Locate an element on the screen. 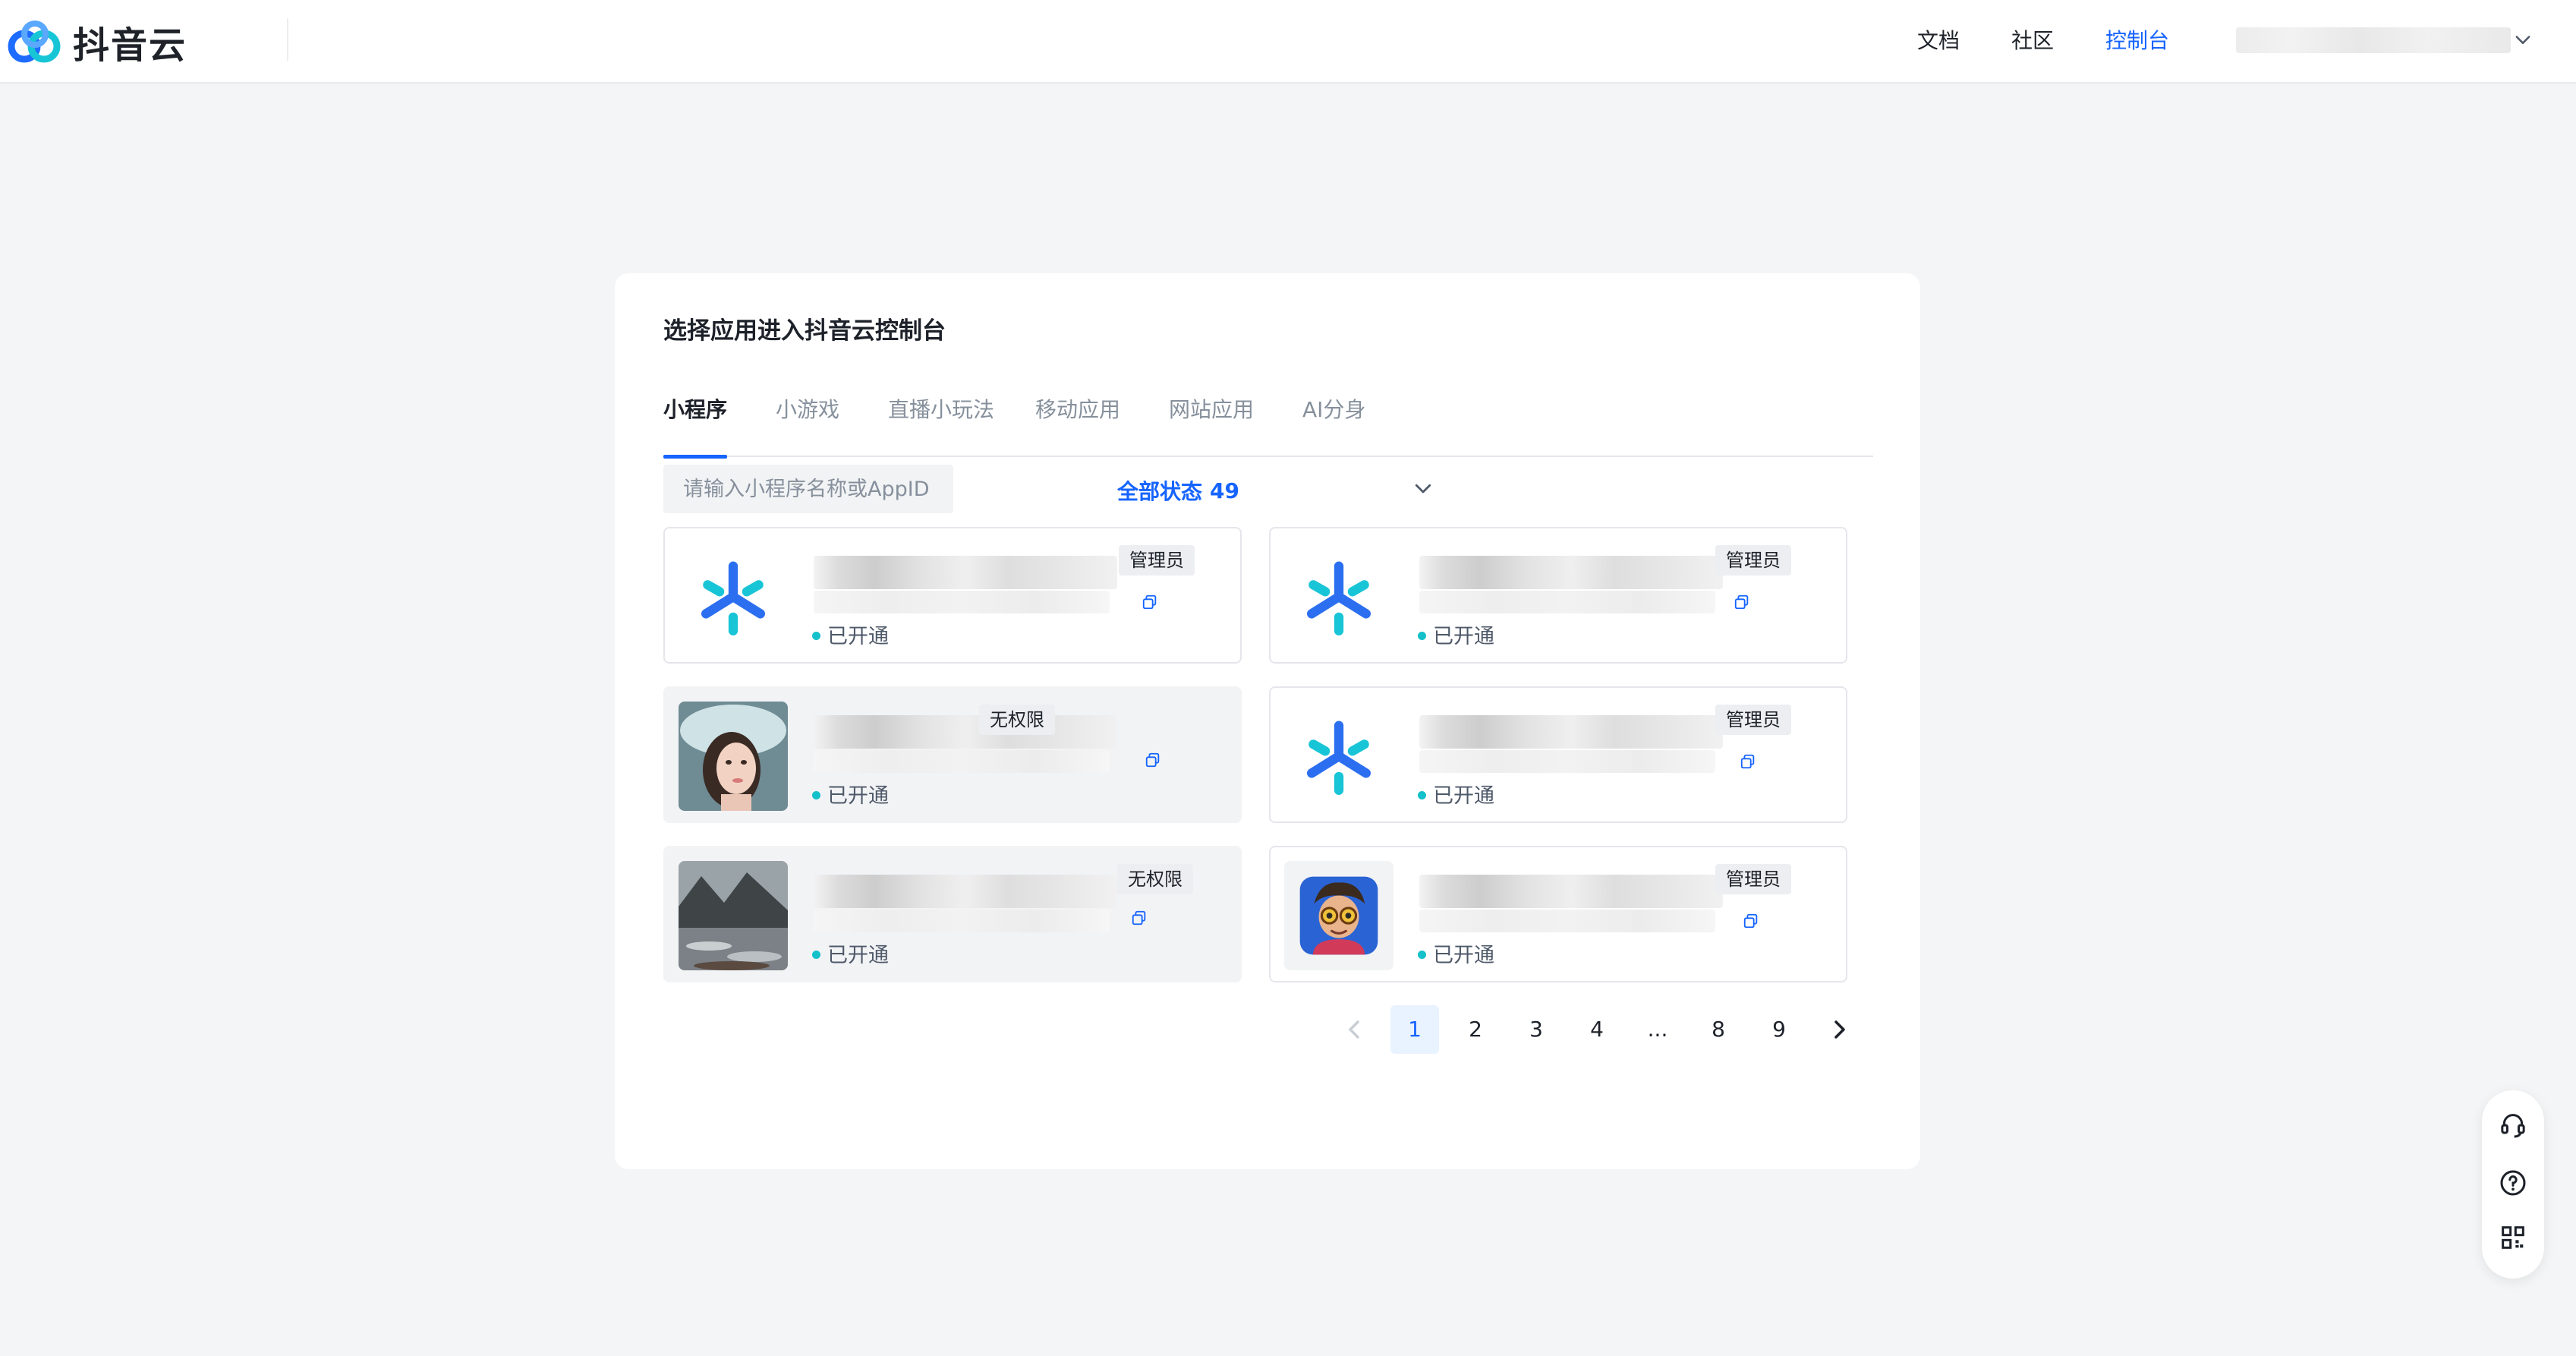 The image size is (2576, 1356). floating-toolbar is located at coordinates (2513, 1184).